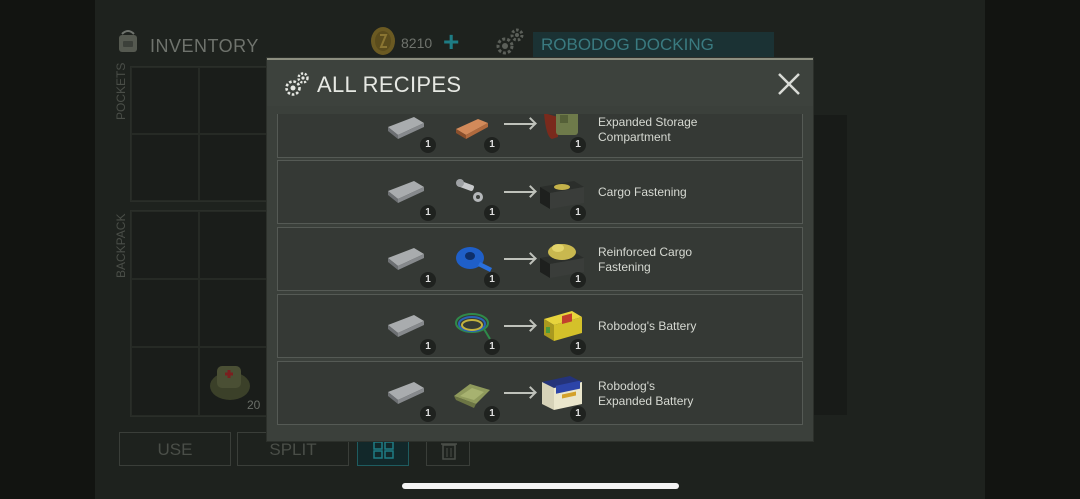 Image resolution: width=1080 pixels, height=499 pixels. Describe the element at coordinates (829, 265) in the screenshot. I see `equipment-panel` at that location.